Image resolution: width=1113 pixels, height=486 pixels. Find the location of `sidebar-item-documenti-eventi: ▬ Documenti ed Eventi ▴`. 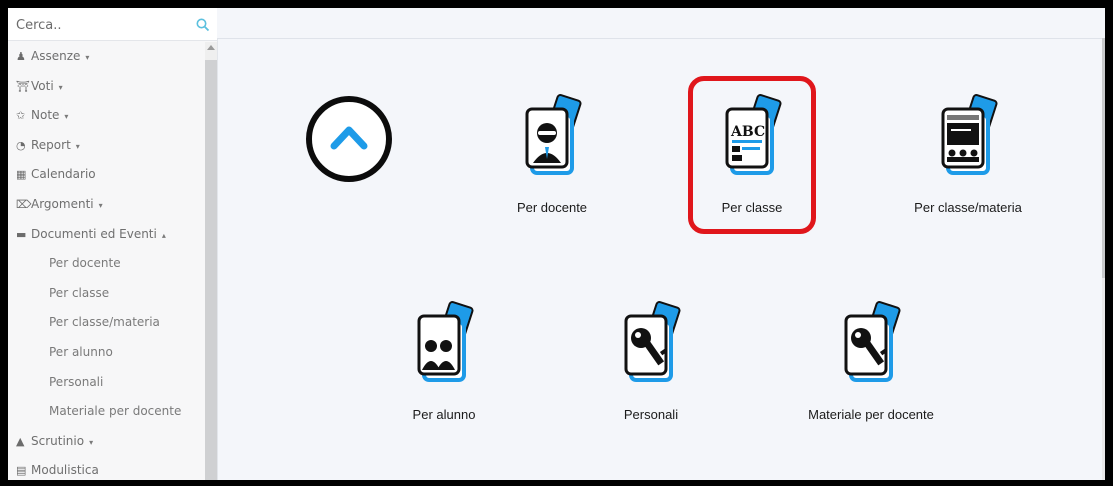

sidebar-item-documenti-eventi: ▬ Documenti ed Eventi ▴ is located at coordinates (106, 235).